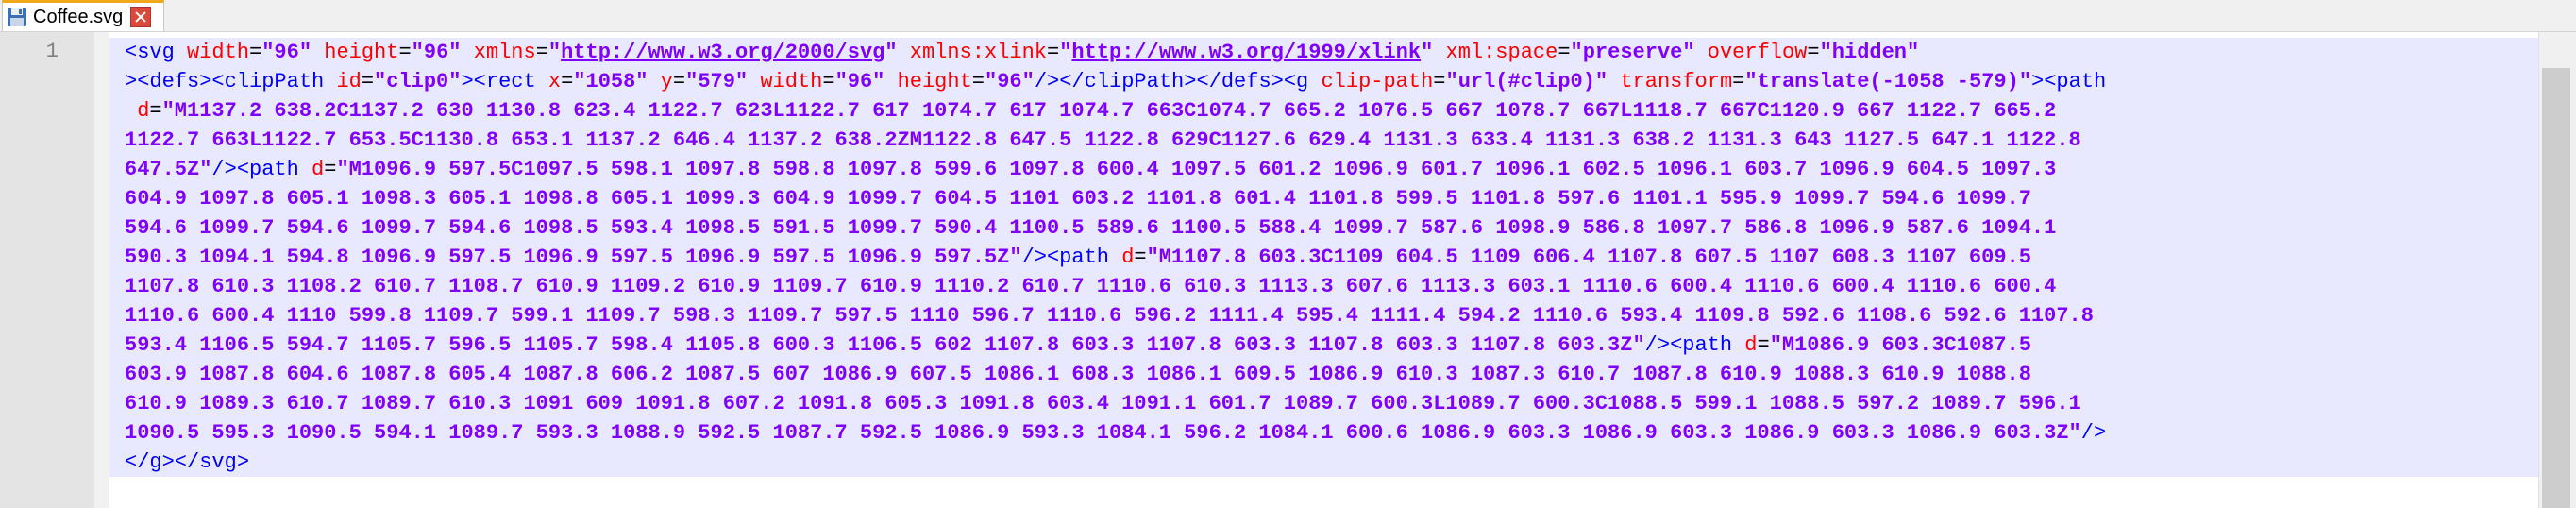 Image resolution: width=2576 pixels, height=508 pixels. What do you see at coordinates (141, 17) in the screenshot?
I see `close-icon` at bounding box center [141, 17].